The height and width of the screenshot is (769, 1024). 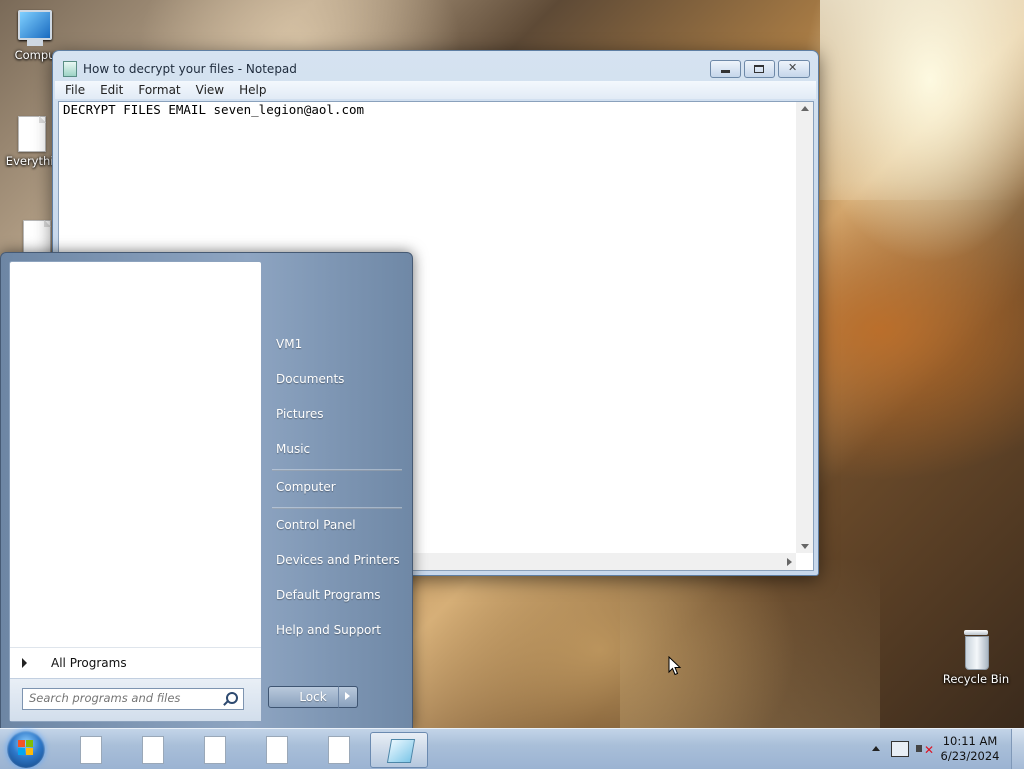 I want to click on taskbar: ✕ 10:11 AM 6/23/2024, so click(x=512, y=748).